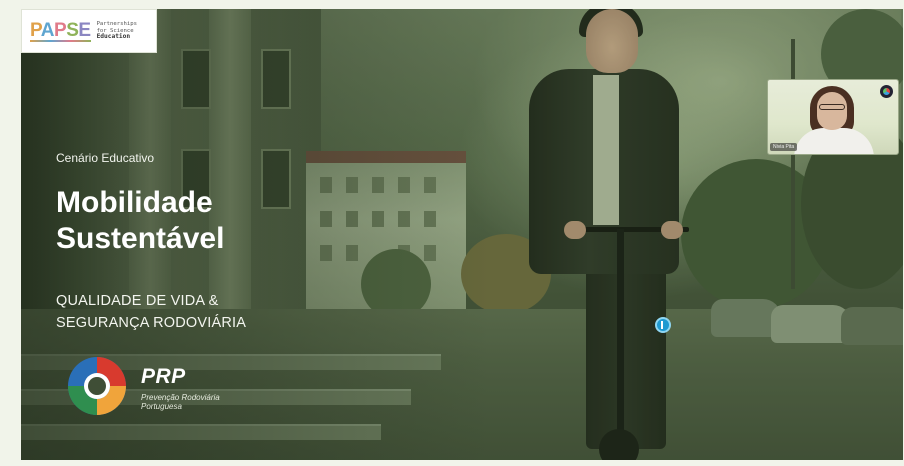  Describe the element at coordinates (137, 301) in the screenshot. I see `slide-tagline-line: QUALIDADE DE VIDA &` at that location.